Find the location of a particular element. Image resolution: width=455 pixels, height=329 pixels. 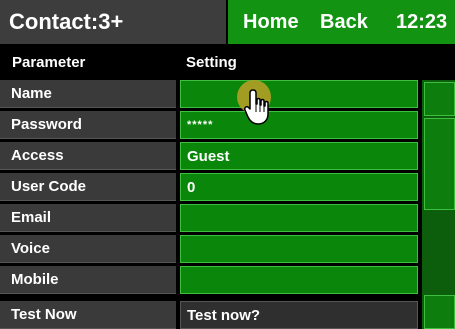

scroll-down-button is located at coordinates (439, 312).